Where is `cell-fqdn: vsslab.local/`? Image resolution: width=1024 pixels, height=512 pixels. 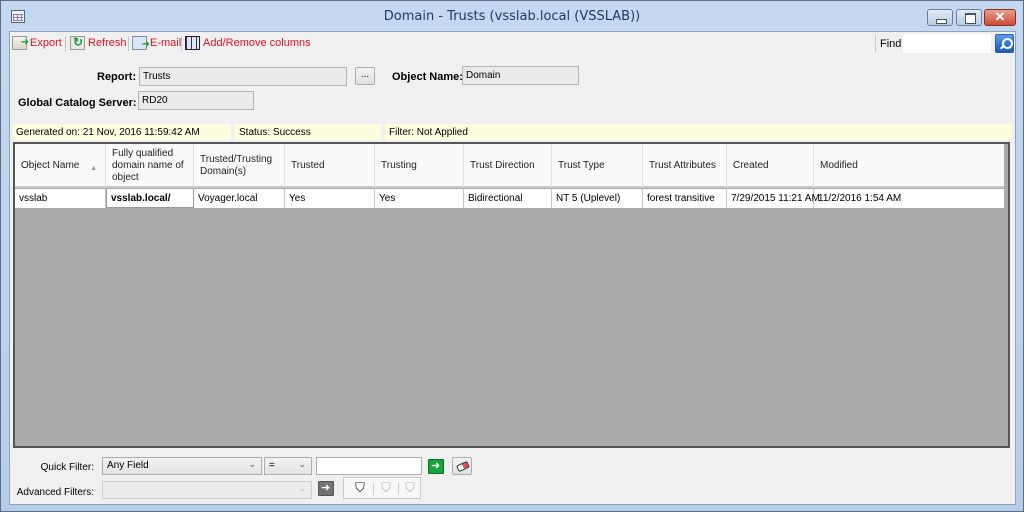
cell-fqdn: vsslab.local/ is located at coordinates (150, 198).